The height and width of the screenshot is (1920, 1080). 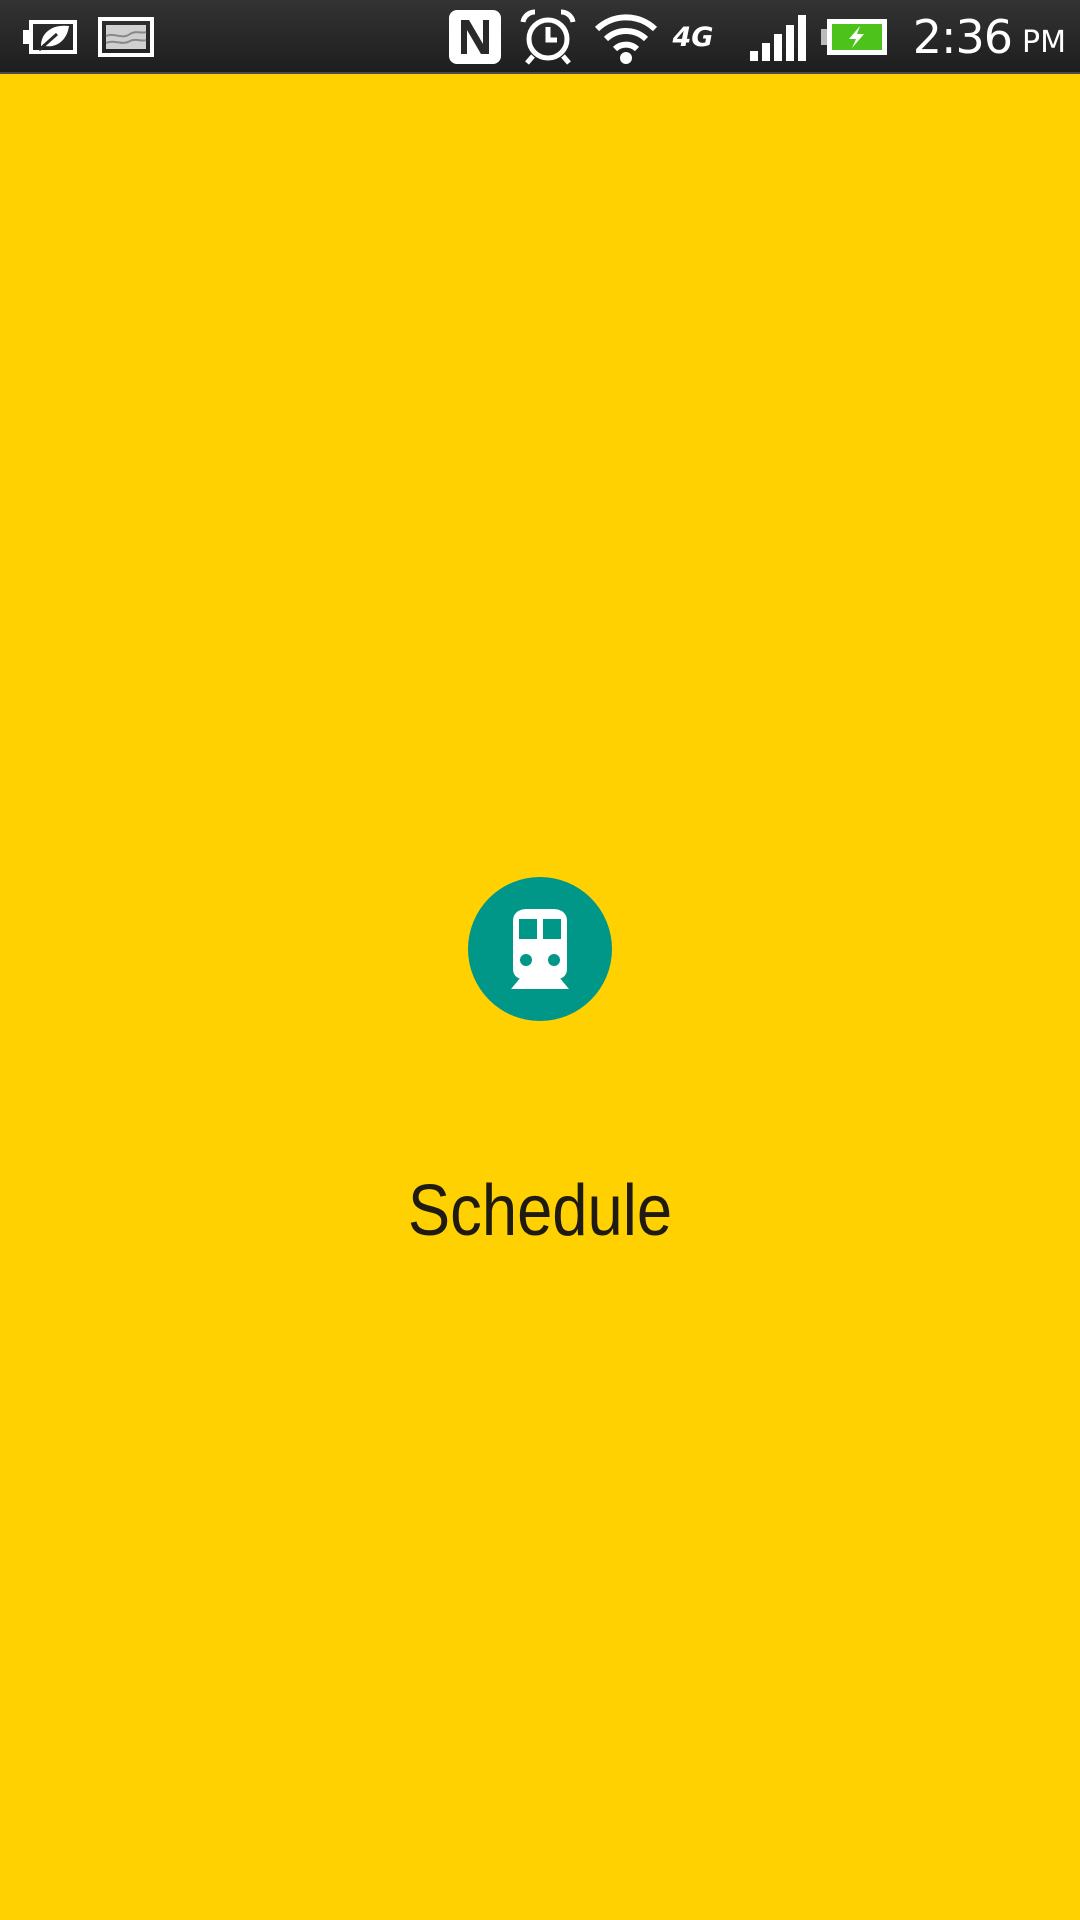 I want to click on network-4g-icon: 4G, so click(x=693, y=37).